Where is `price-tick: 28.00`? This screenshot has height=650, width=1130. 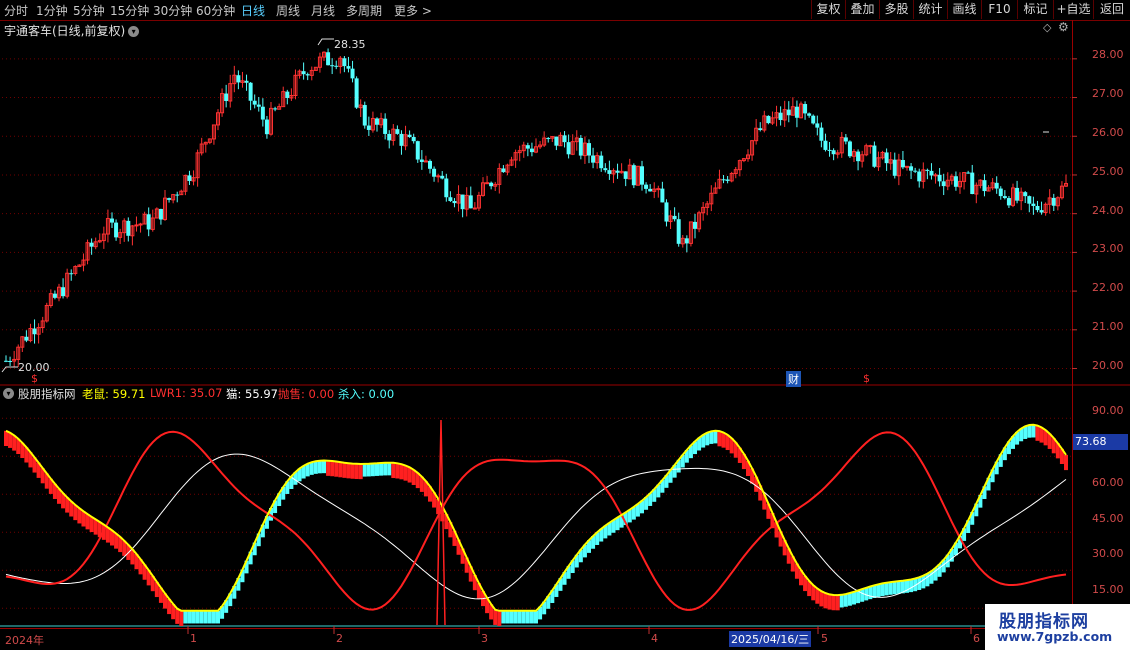
price-tick: 28.00 is located at coordinates (1108, 54).